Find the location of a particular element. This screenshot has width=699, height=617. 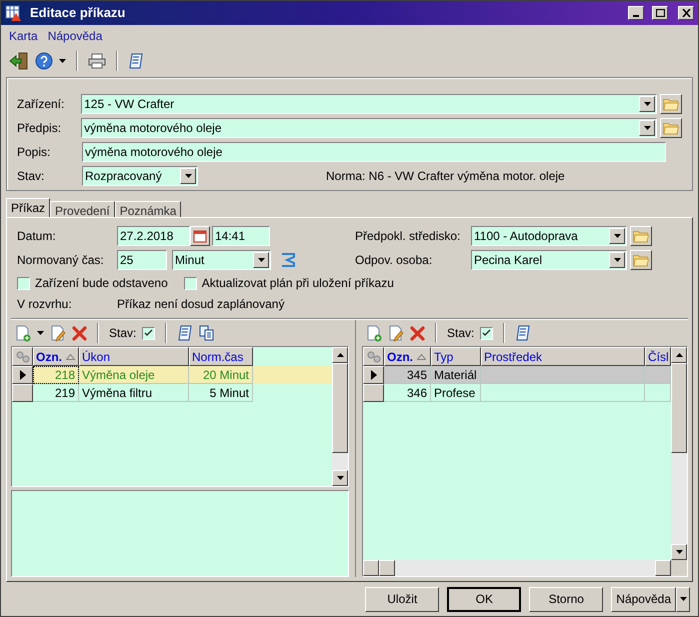

current-row-icon is located at coordinates (23, 375).